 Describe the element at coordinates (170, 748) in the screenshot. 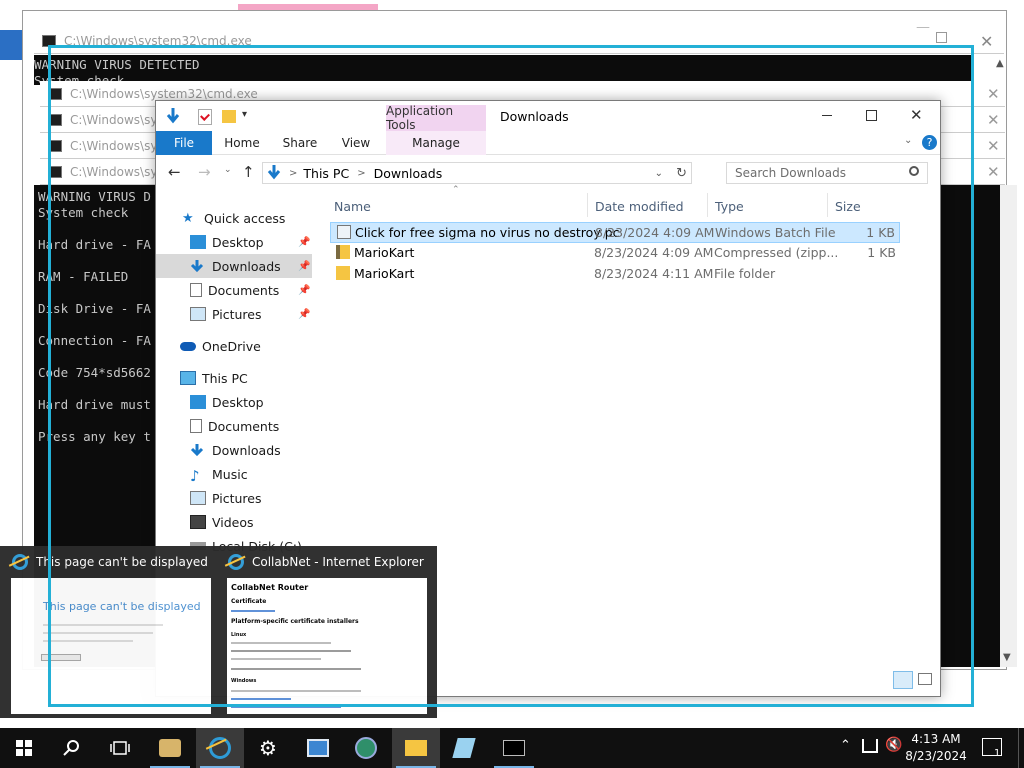

I see `taskbar-server-manager` at that location.